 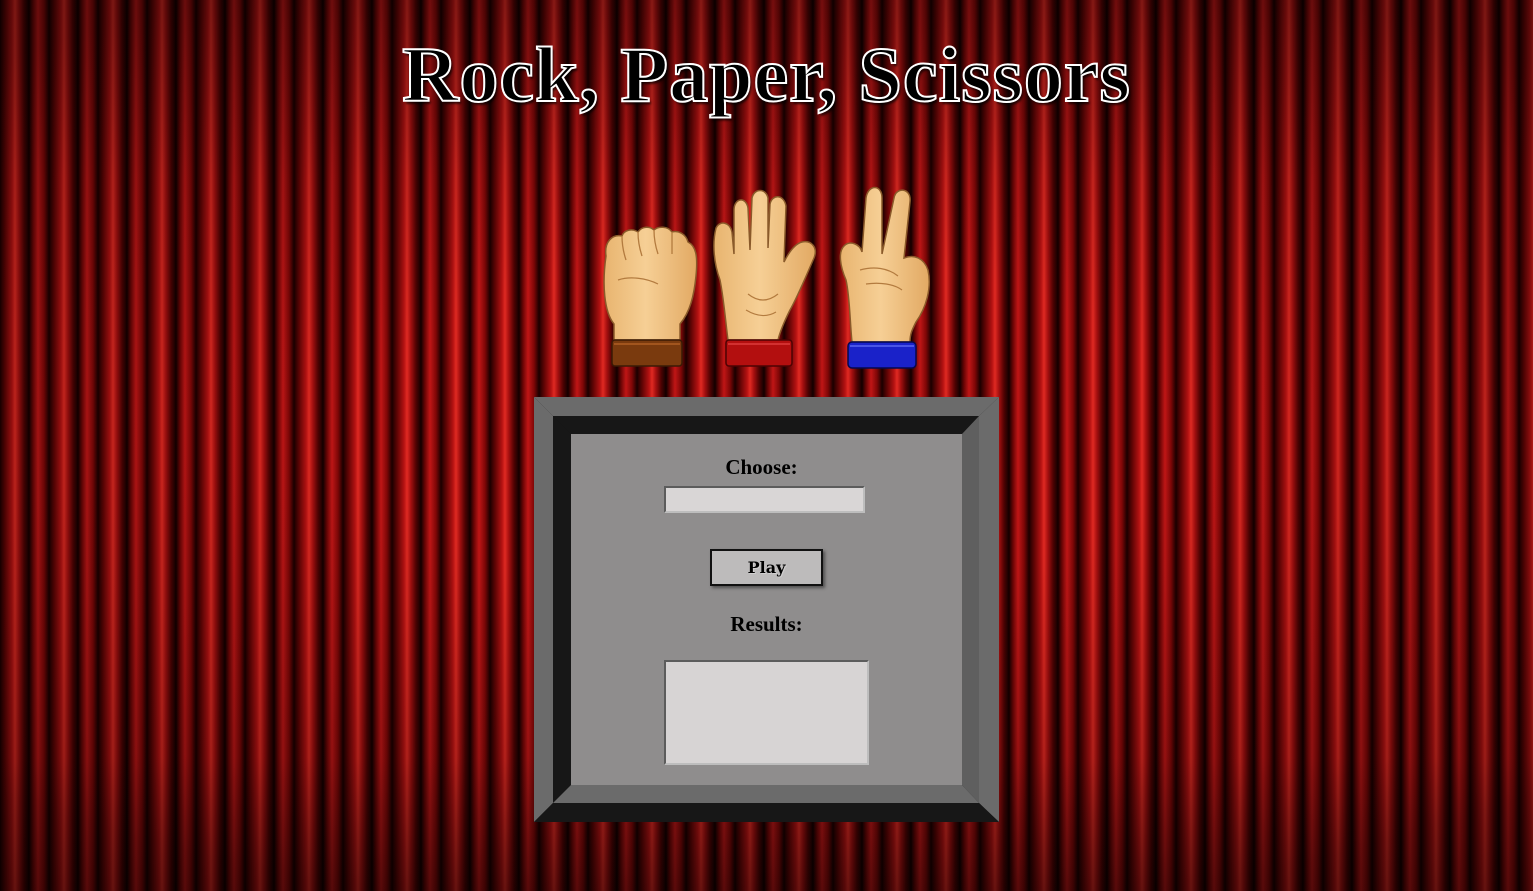 I want to click on results-output, so click(x=766, y=712).